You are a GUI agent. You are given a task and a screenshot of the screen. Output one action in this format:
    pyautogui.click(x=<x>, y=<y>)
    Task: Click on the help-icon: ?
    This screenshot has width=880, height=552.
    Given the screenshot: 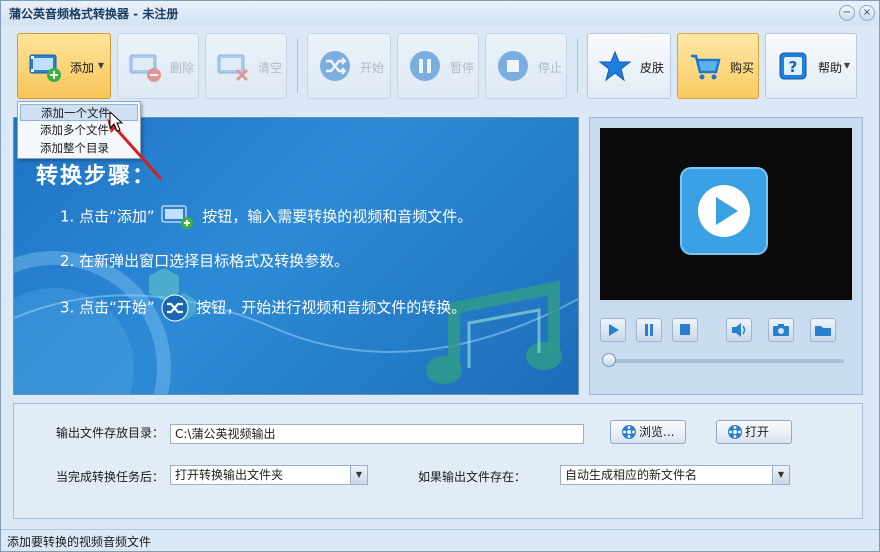 What is the action you would take?
    pyautogui.click(x=793, y=66)
    